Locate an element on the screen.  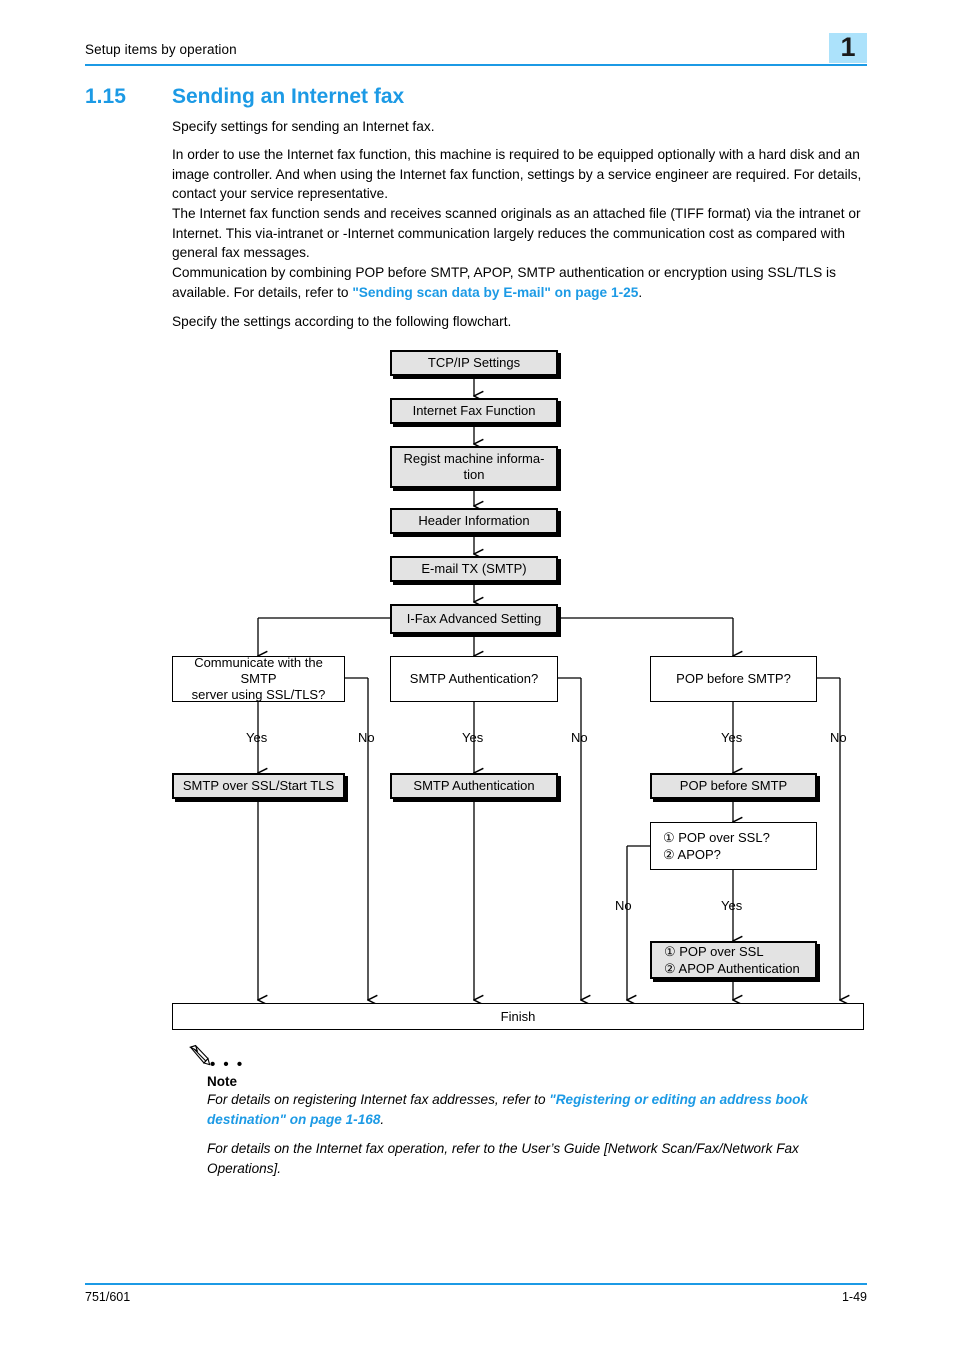
flow-box-internet-fax-function: Internet Fax Function is located at coordinates (474, 411).